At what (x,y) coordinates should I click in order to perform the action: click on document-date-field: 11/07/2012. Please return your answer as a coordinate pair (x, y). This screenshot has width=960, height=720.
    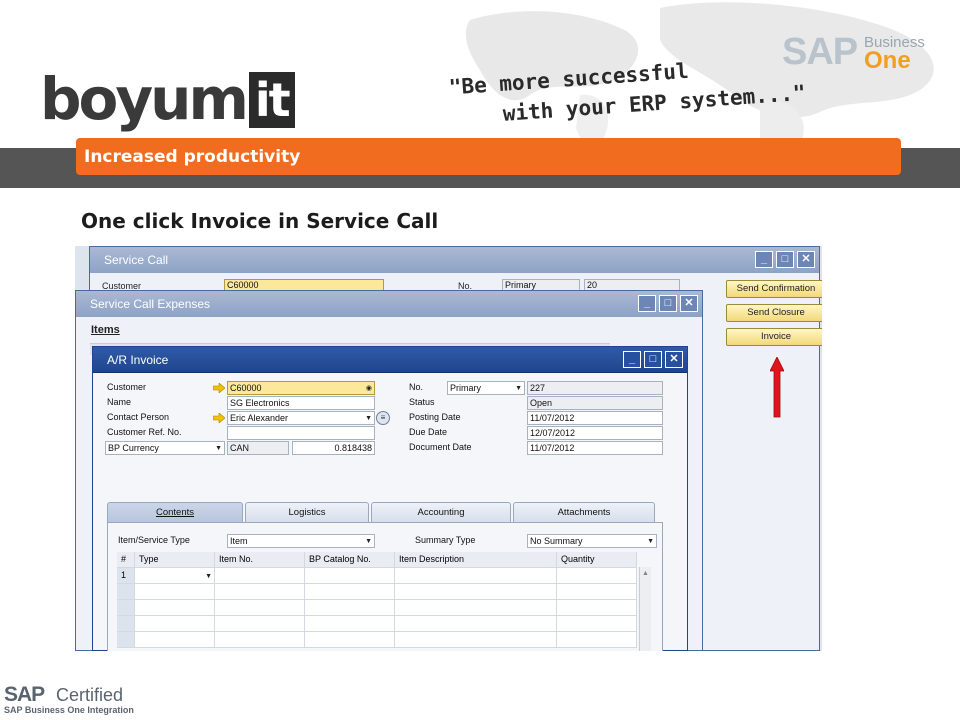
    Looking at the image, I should click on (595, 448).